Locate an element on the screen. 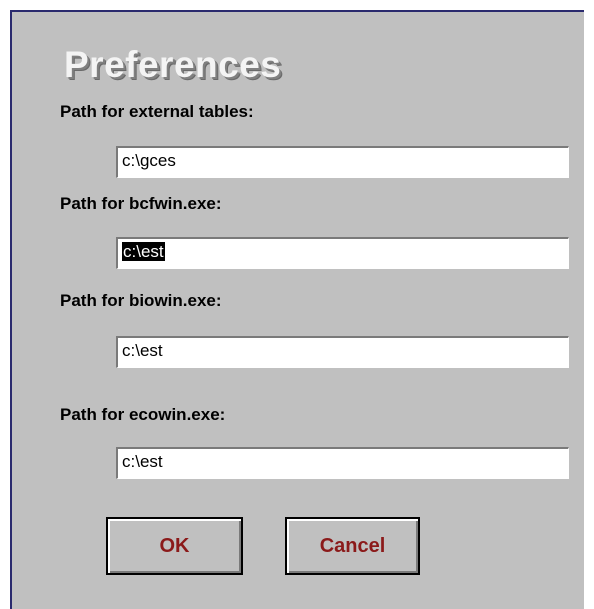  biowin-path-input: c:\est is located at coordinates (342, 352).